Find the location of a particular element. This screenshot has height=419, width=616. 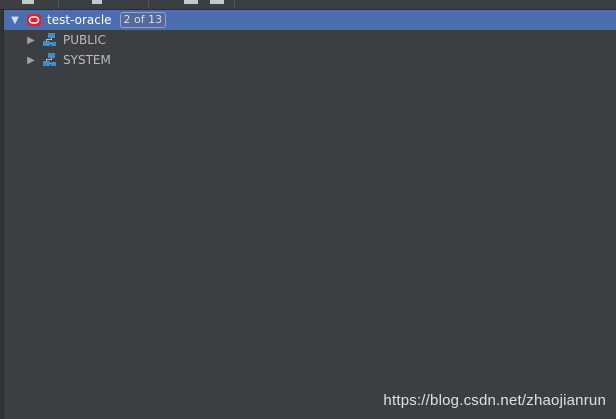

tree-node-test-oracle: ▼ test-oracle 2 of 13 is located at coordinates (310, 20).